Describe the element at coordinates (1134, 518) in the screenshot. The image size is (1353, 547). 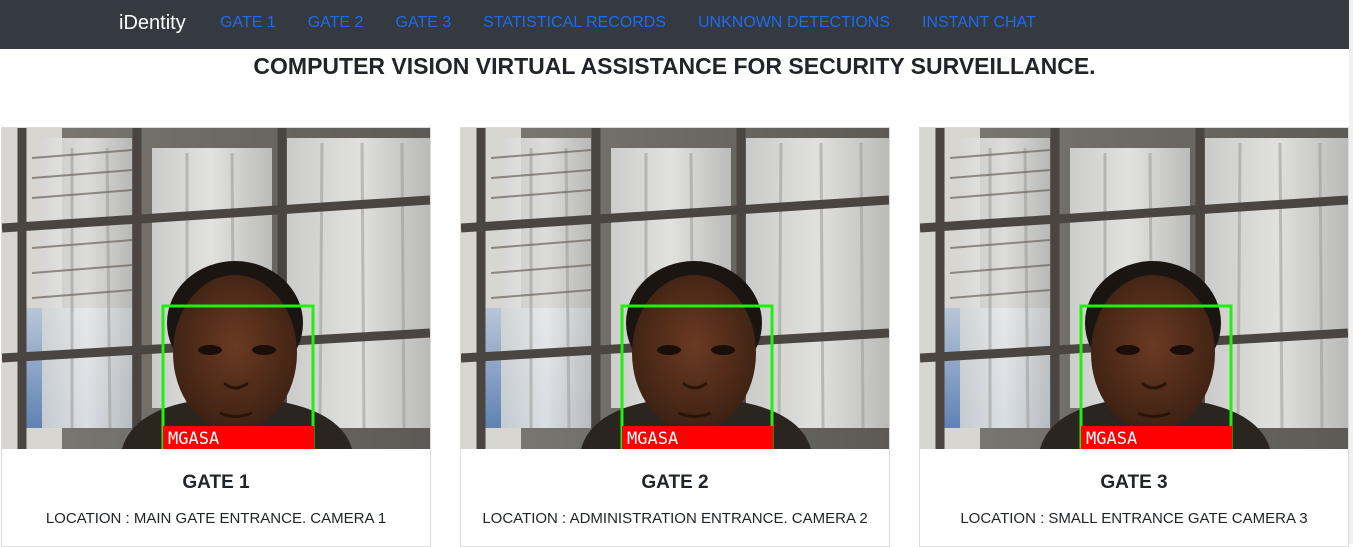
I see `card-location: LOCATION : SMALL ENTRANCE GATE CAMERA 3` at that location.